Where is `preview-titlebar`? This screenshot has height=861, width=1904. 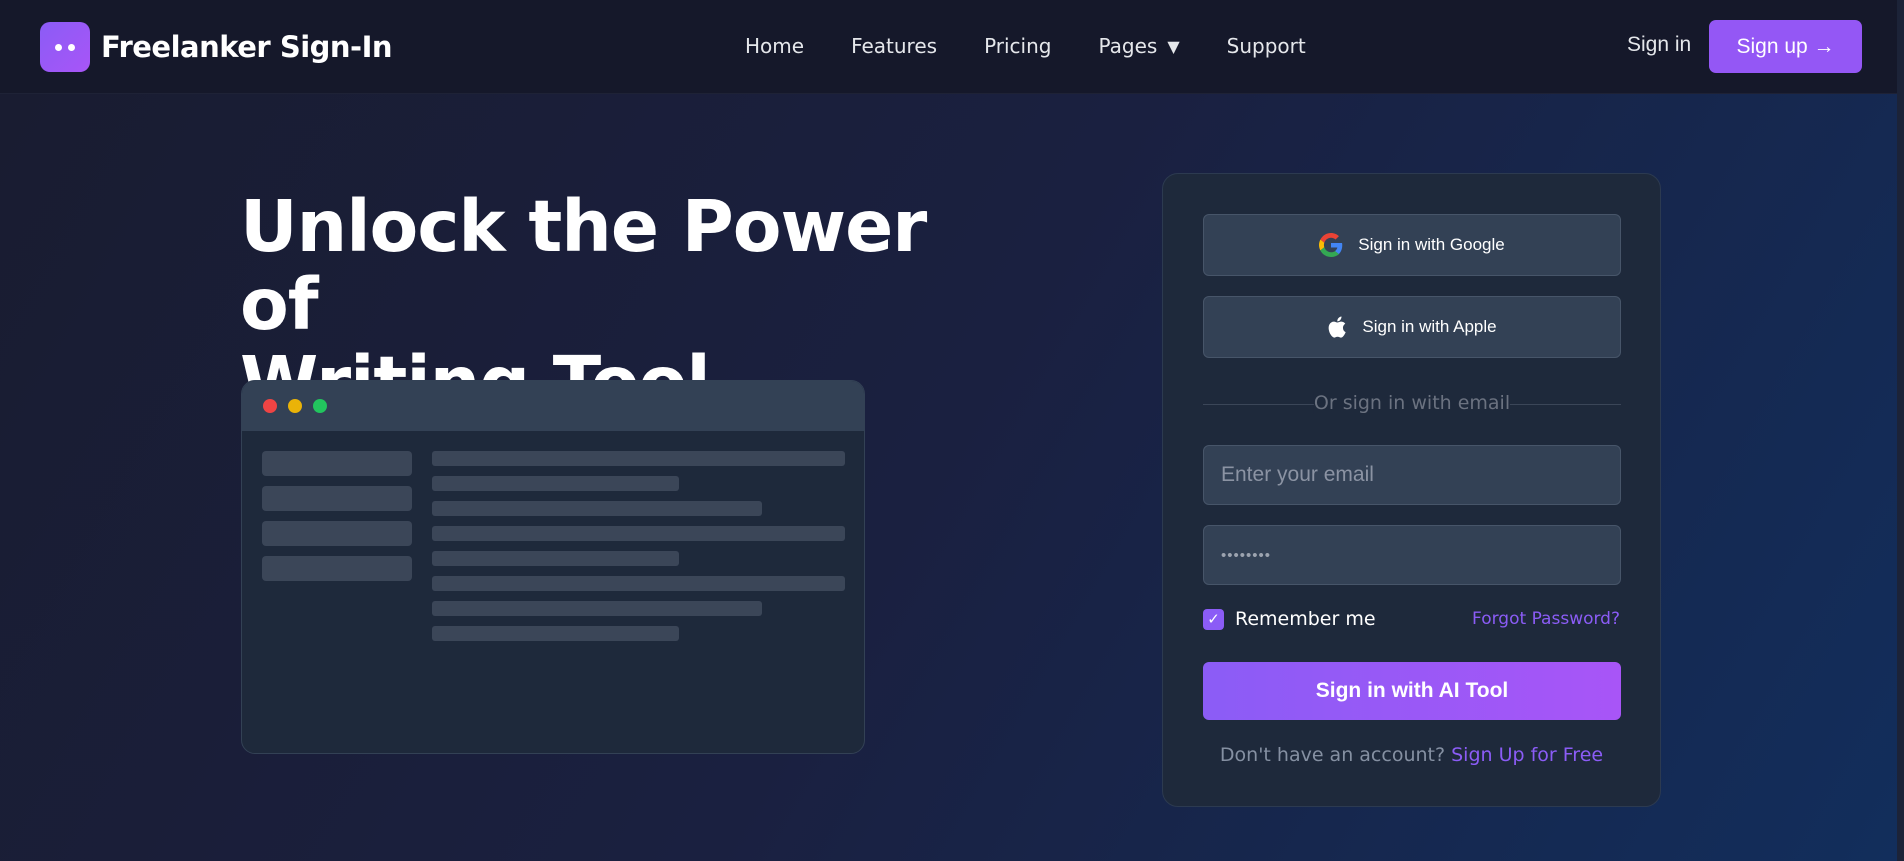
preview-titlebar is located at coordinates (553, 406).